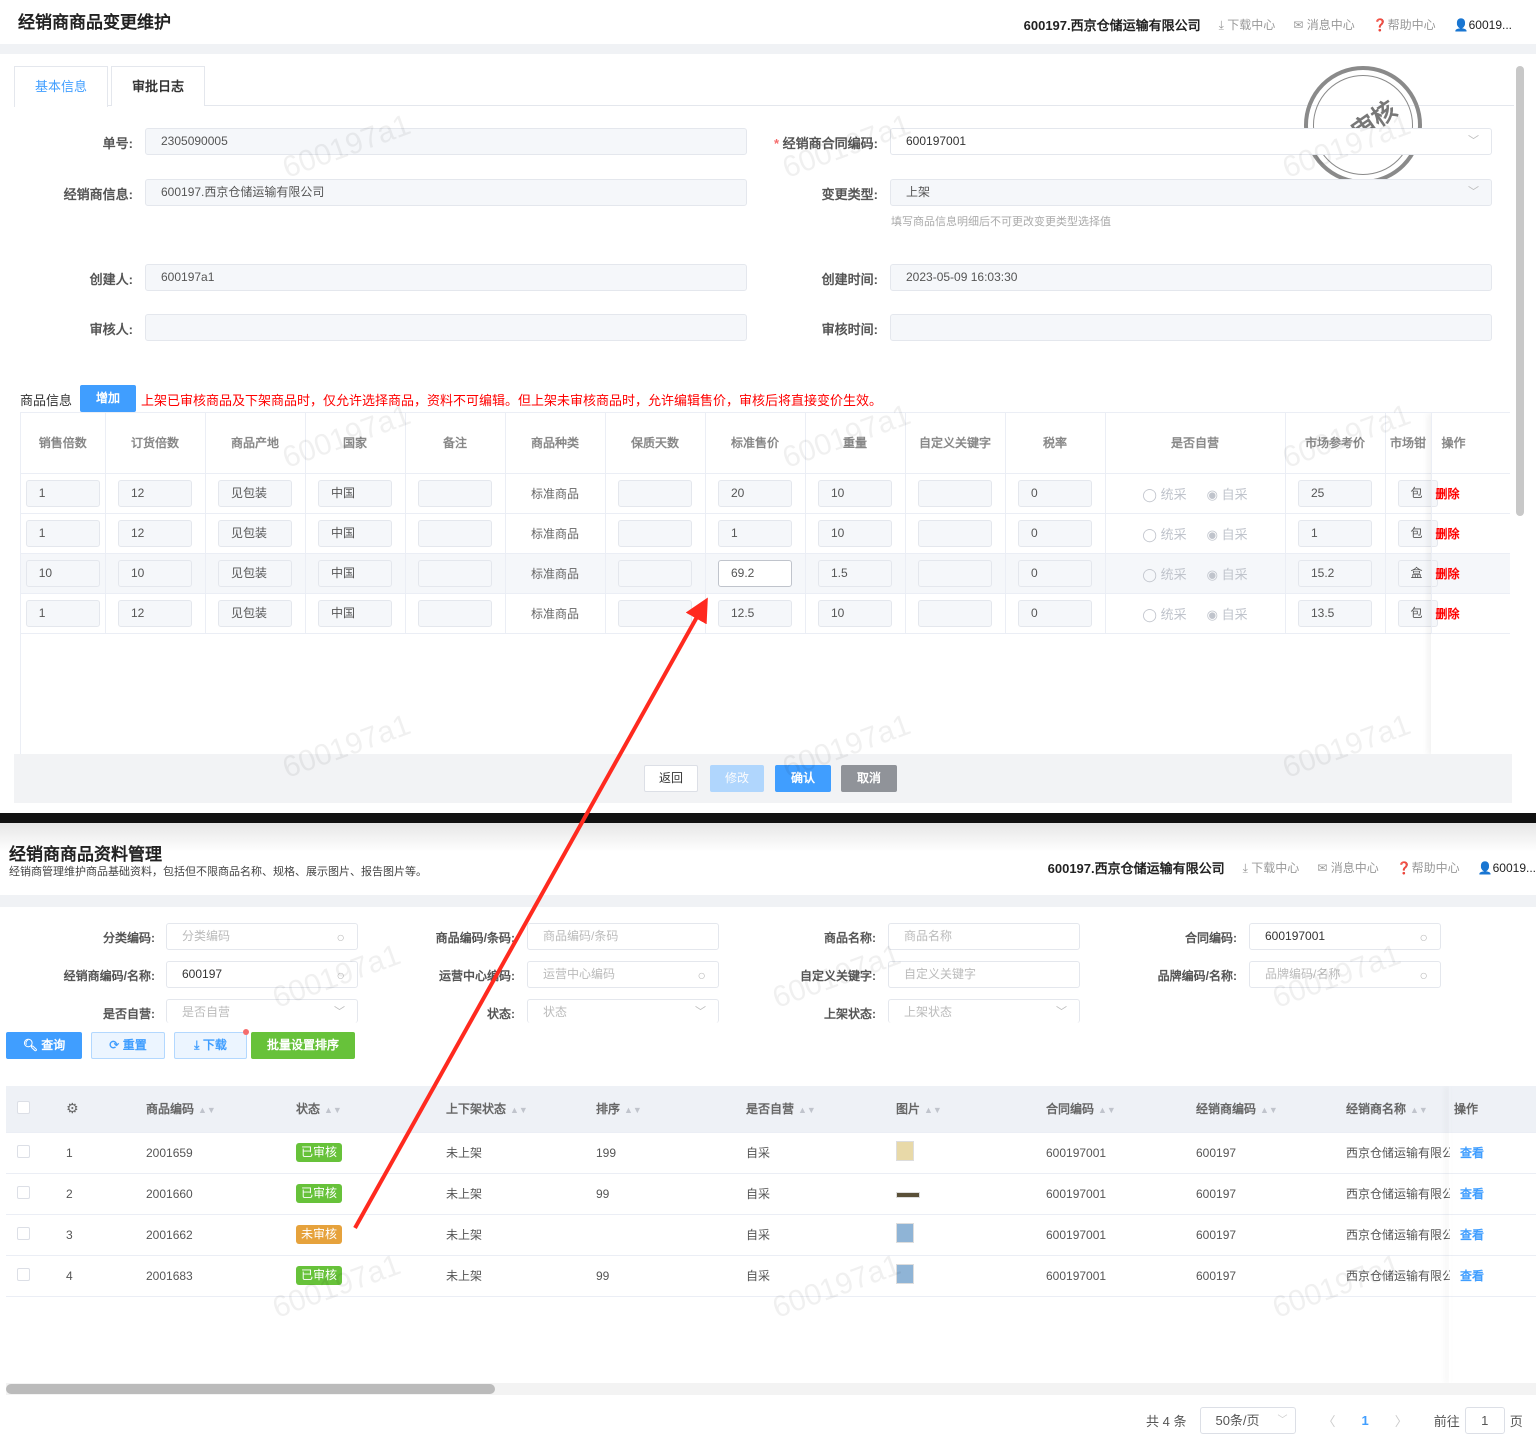 This screenshot has height=1444, width=1536. I want to click on filter-input: 运营中心编码 ○, so click(623, 974).